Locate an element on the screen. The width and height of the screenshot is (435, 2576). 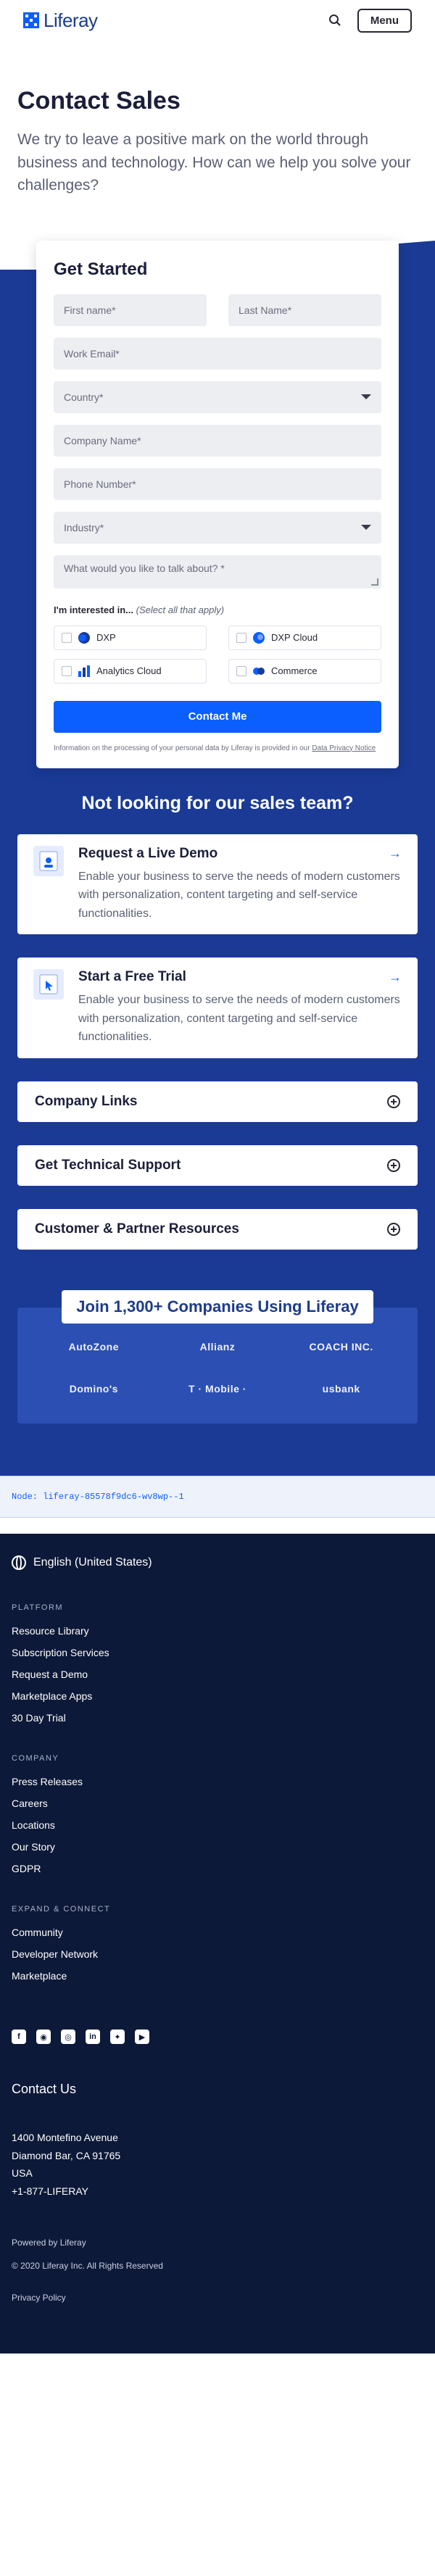
footer-heading: PLATFORM is located at coordinates (38, 1608).